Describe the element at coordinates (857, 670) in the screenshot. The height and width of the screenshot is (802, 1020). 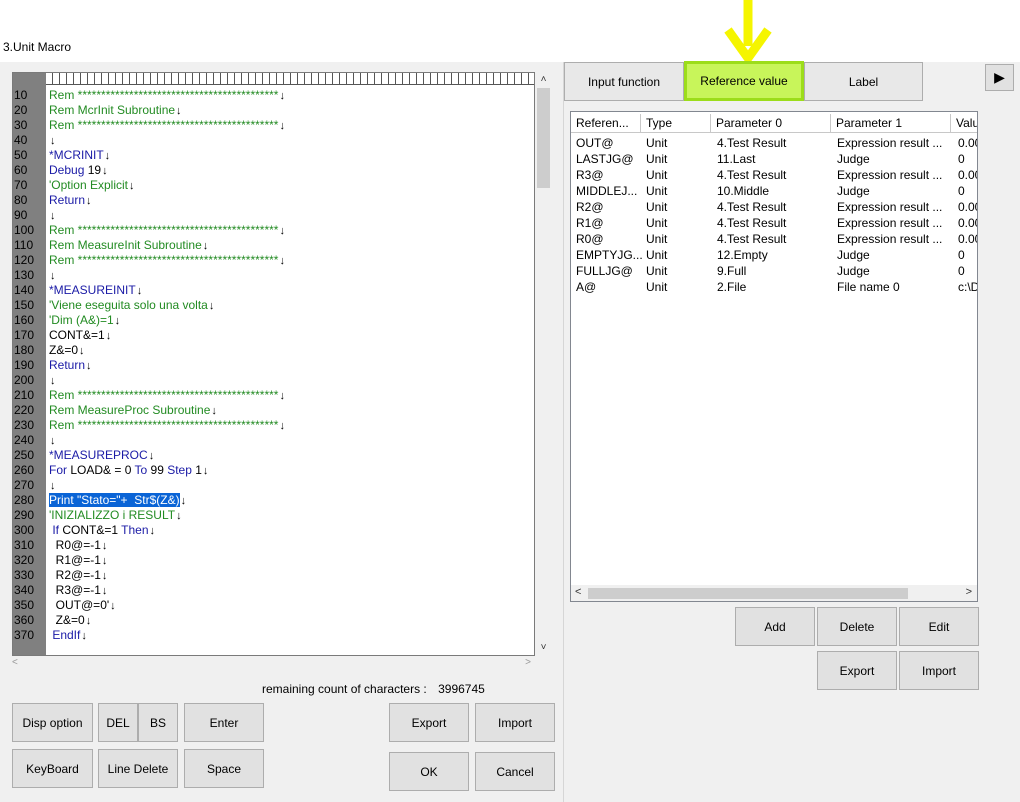
I see `export-reference-button: Export` at that location.